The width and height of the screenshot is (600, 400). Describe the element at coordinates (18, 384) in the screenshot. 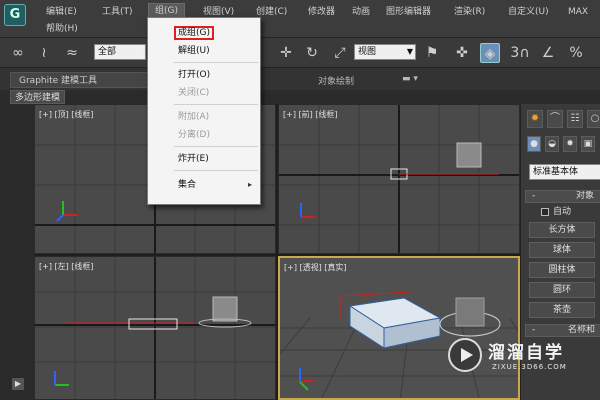

I see `play-icon: ▶` at that location.